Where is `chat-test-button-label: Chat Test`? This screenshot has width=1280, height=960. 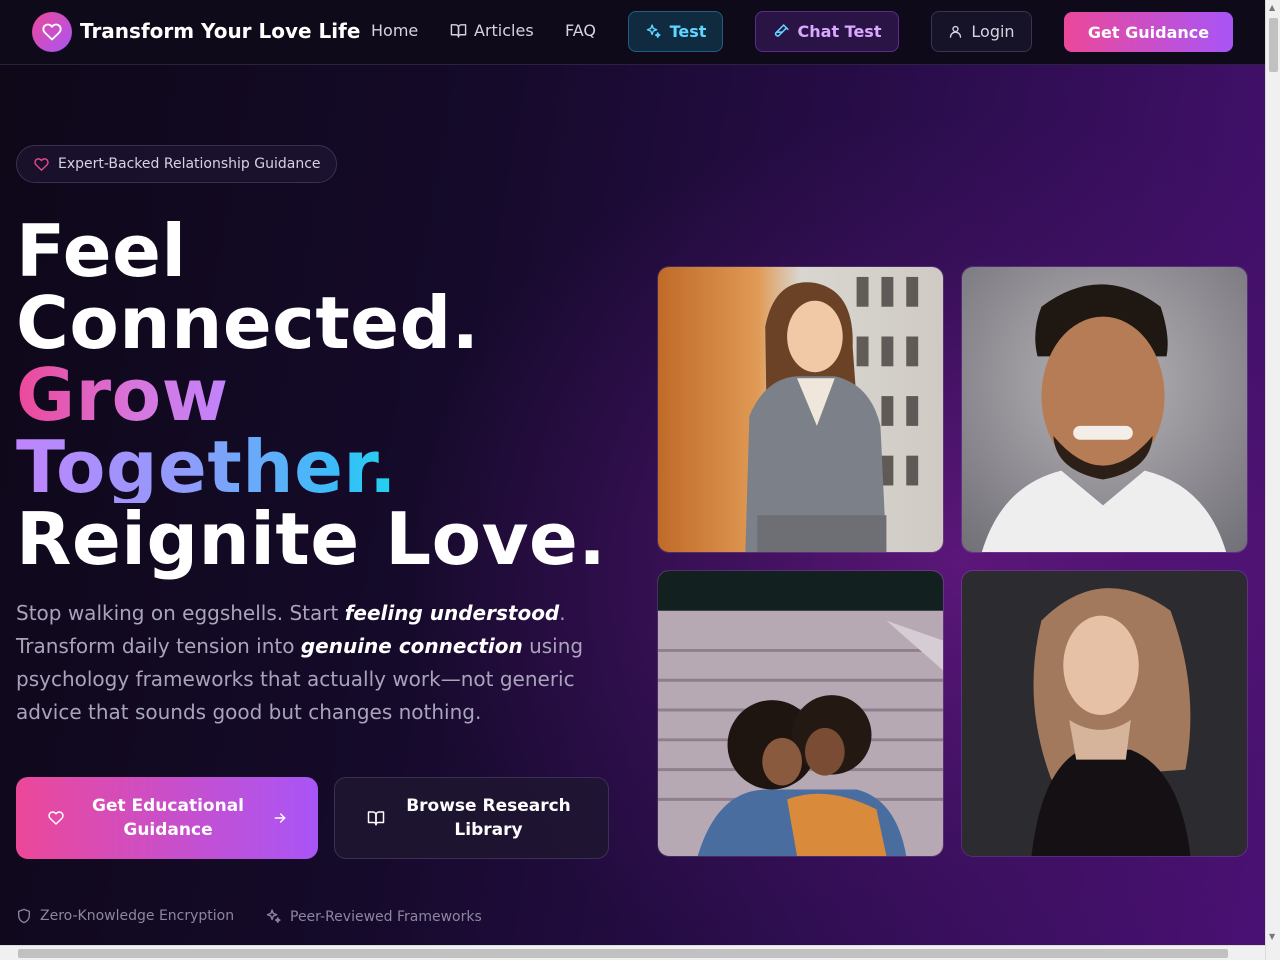 chat-test-button-label: Chat Test is located at coordinates (839, 31).